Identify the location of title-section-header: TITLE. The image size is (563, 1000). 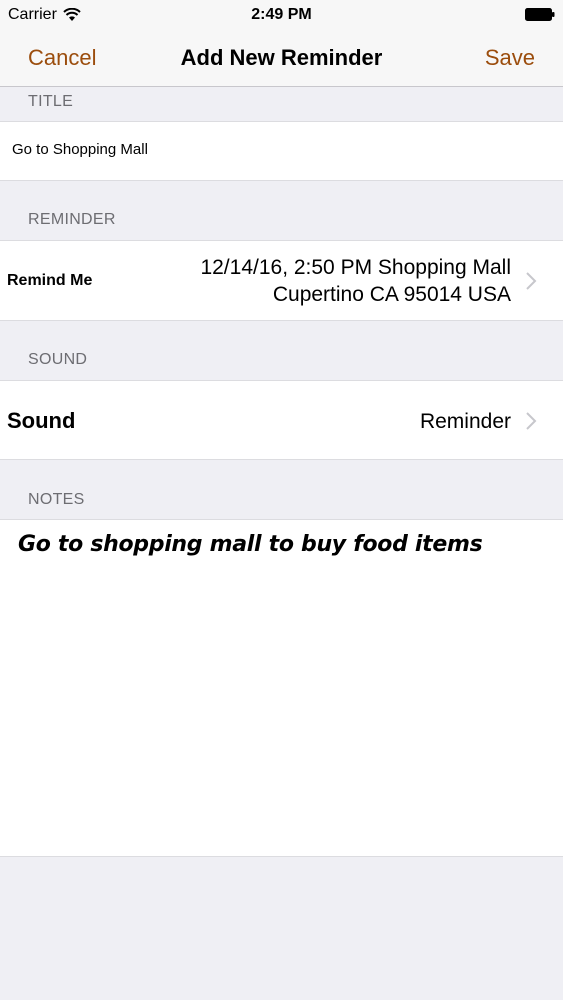
(51, 101).